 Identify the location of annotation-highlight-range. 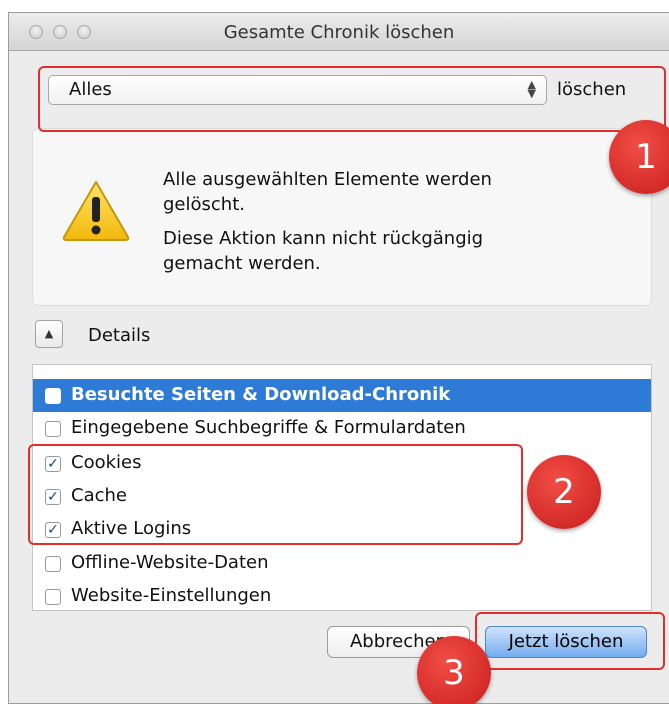
(352, 99).